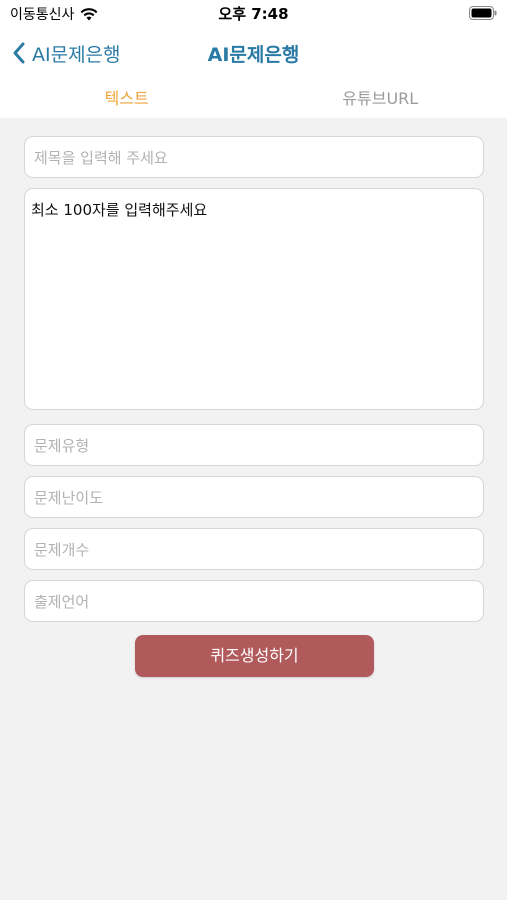 This screenshot has width=507, height=900. I want to click on title-input-placeholder: 제목을 입력해 주세요, so click(101, 157).